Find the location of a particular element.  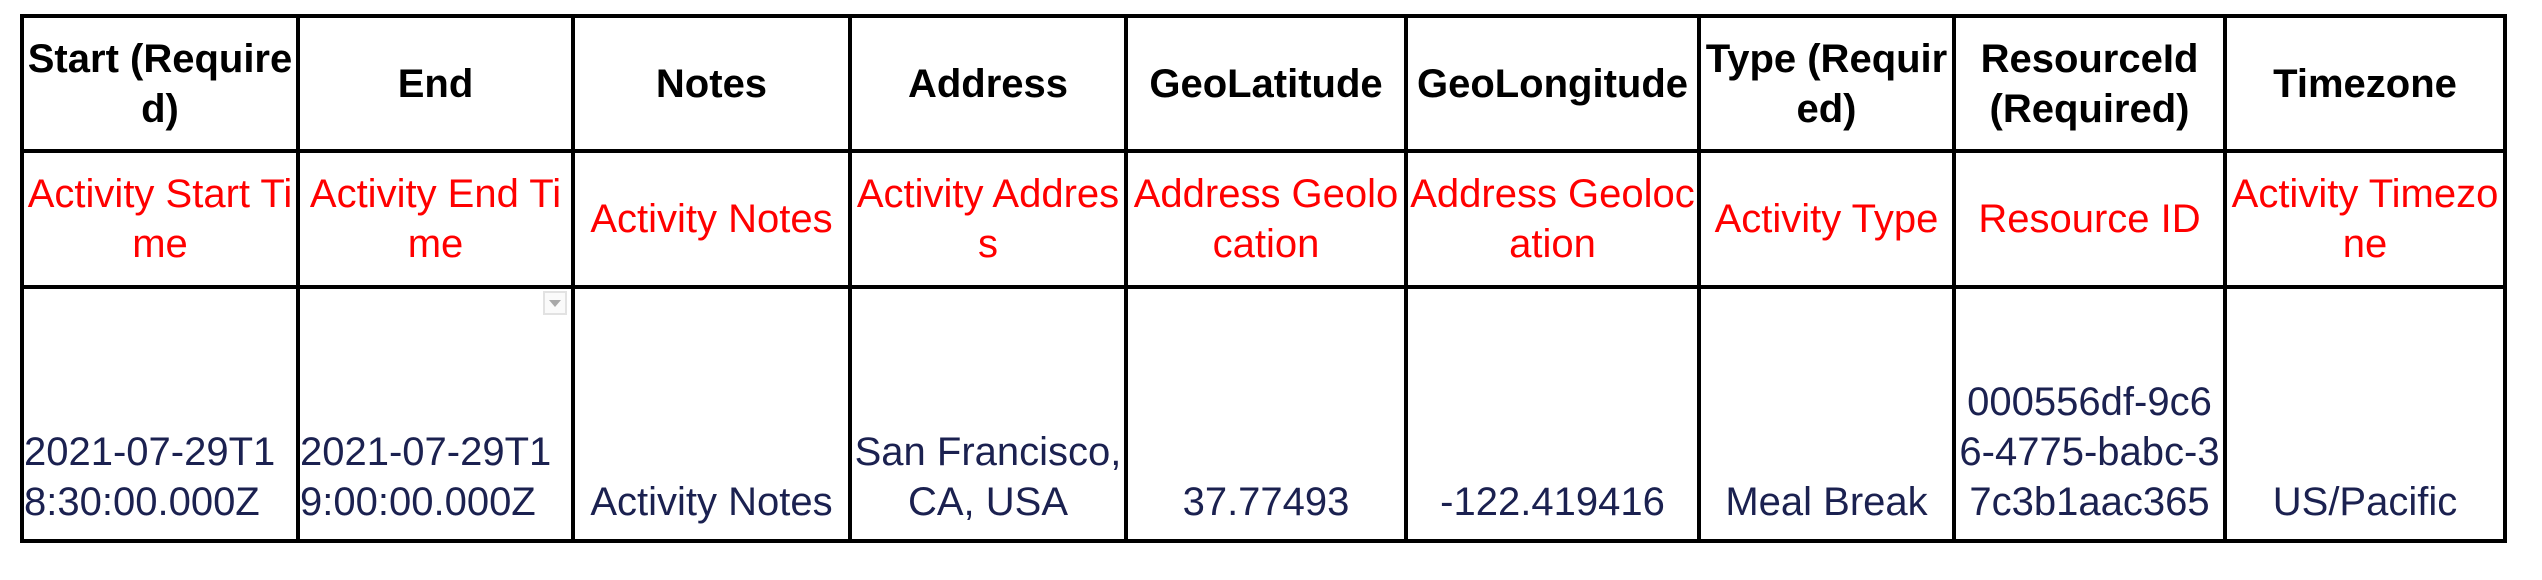

value-text: 2021-07-29T19:00:00.000Z is located at coordinates (426, 477).